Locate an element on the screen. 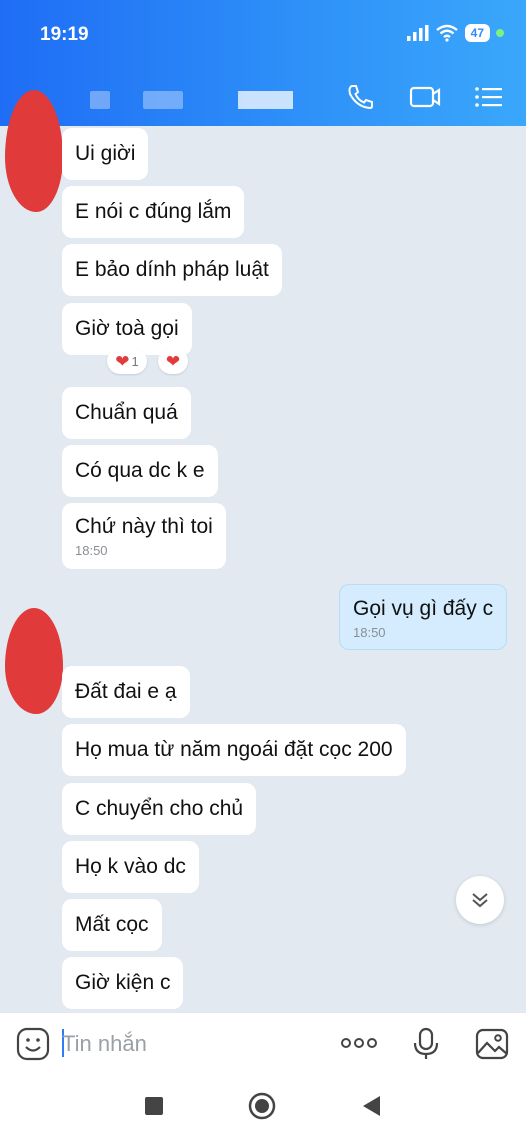 Image resolution: width=526 pixels, height=1139 pixels. emoji-sticker-icon is located at coordinates (33, 1044).